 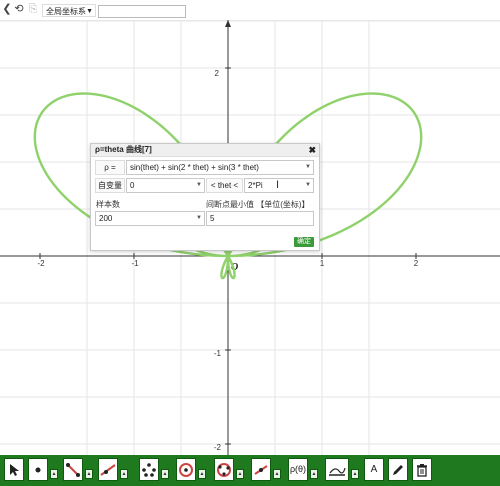 I want to click on pen-icon, so click(x=398, y=470).